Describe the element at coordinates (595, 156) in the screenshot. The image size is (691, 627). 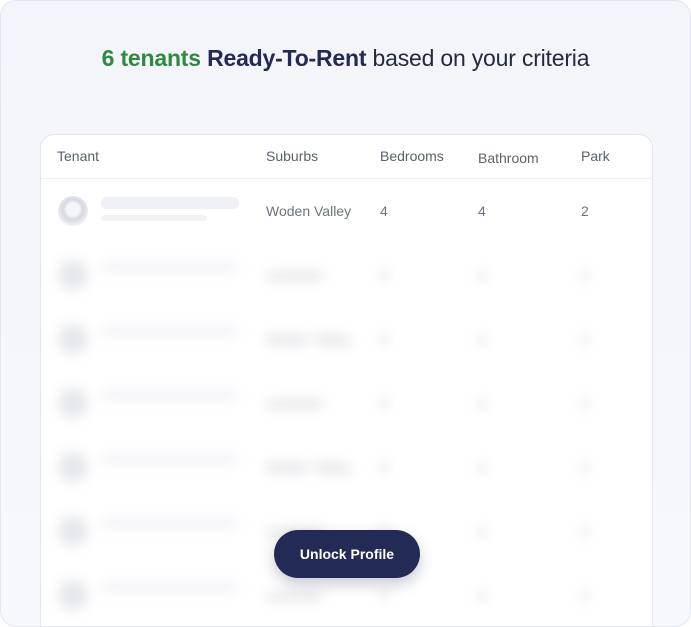
I see `column-park: Park` at that location.